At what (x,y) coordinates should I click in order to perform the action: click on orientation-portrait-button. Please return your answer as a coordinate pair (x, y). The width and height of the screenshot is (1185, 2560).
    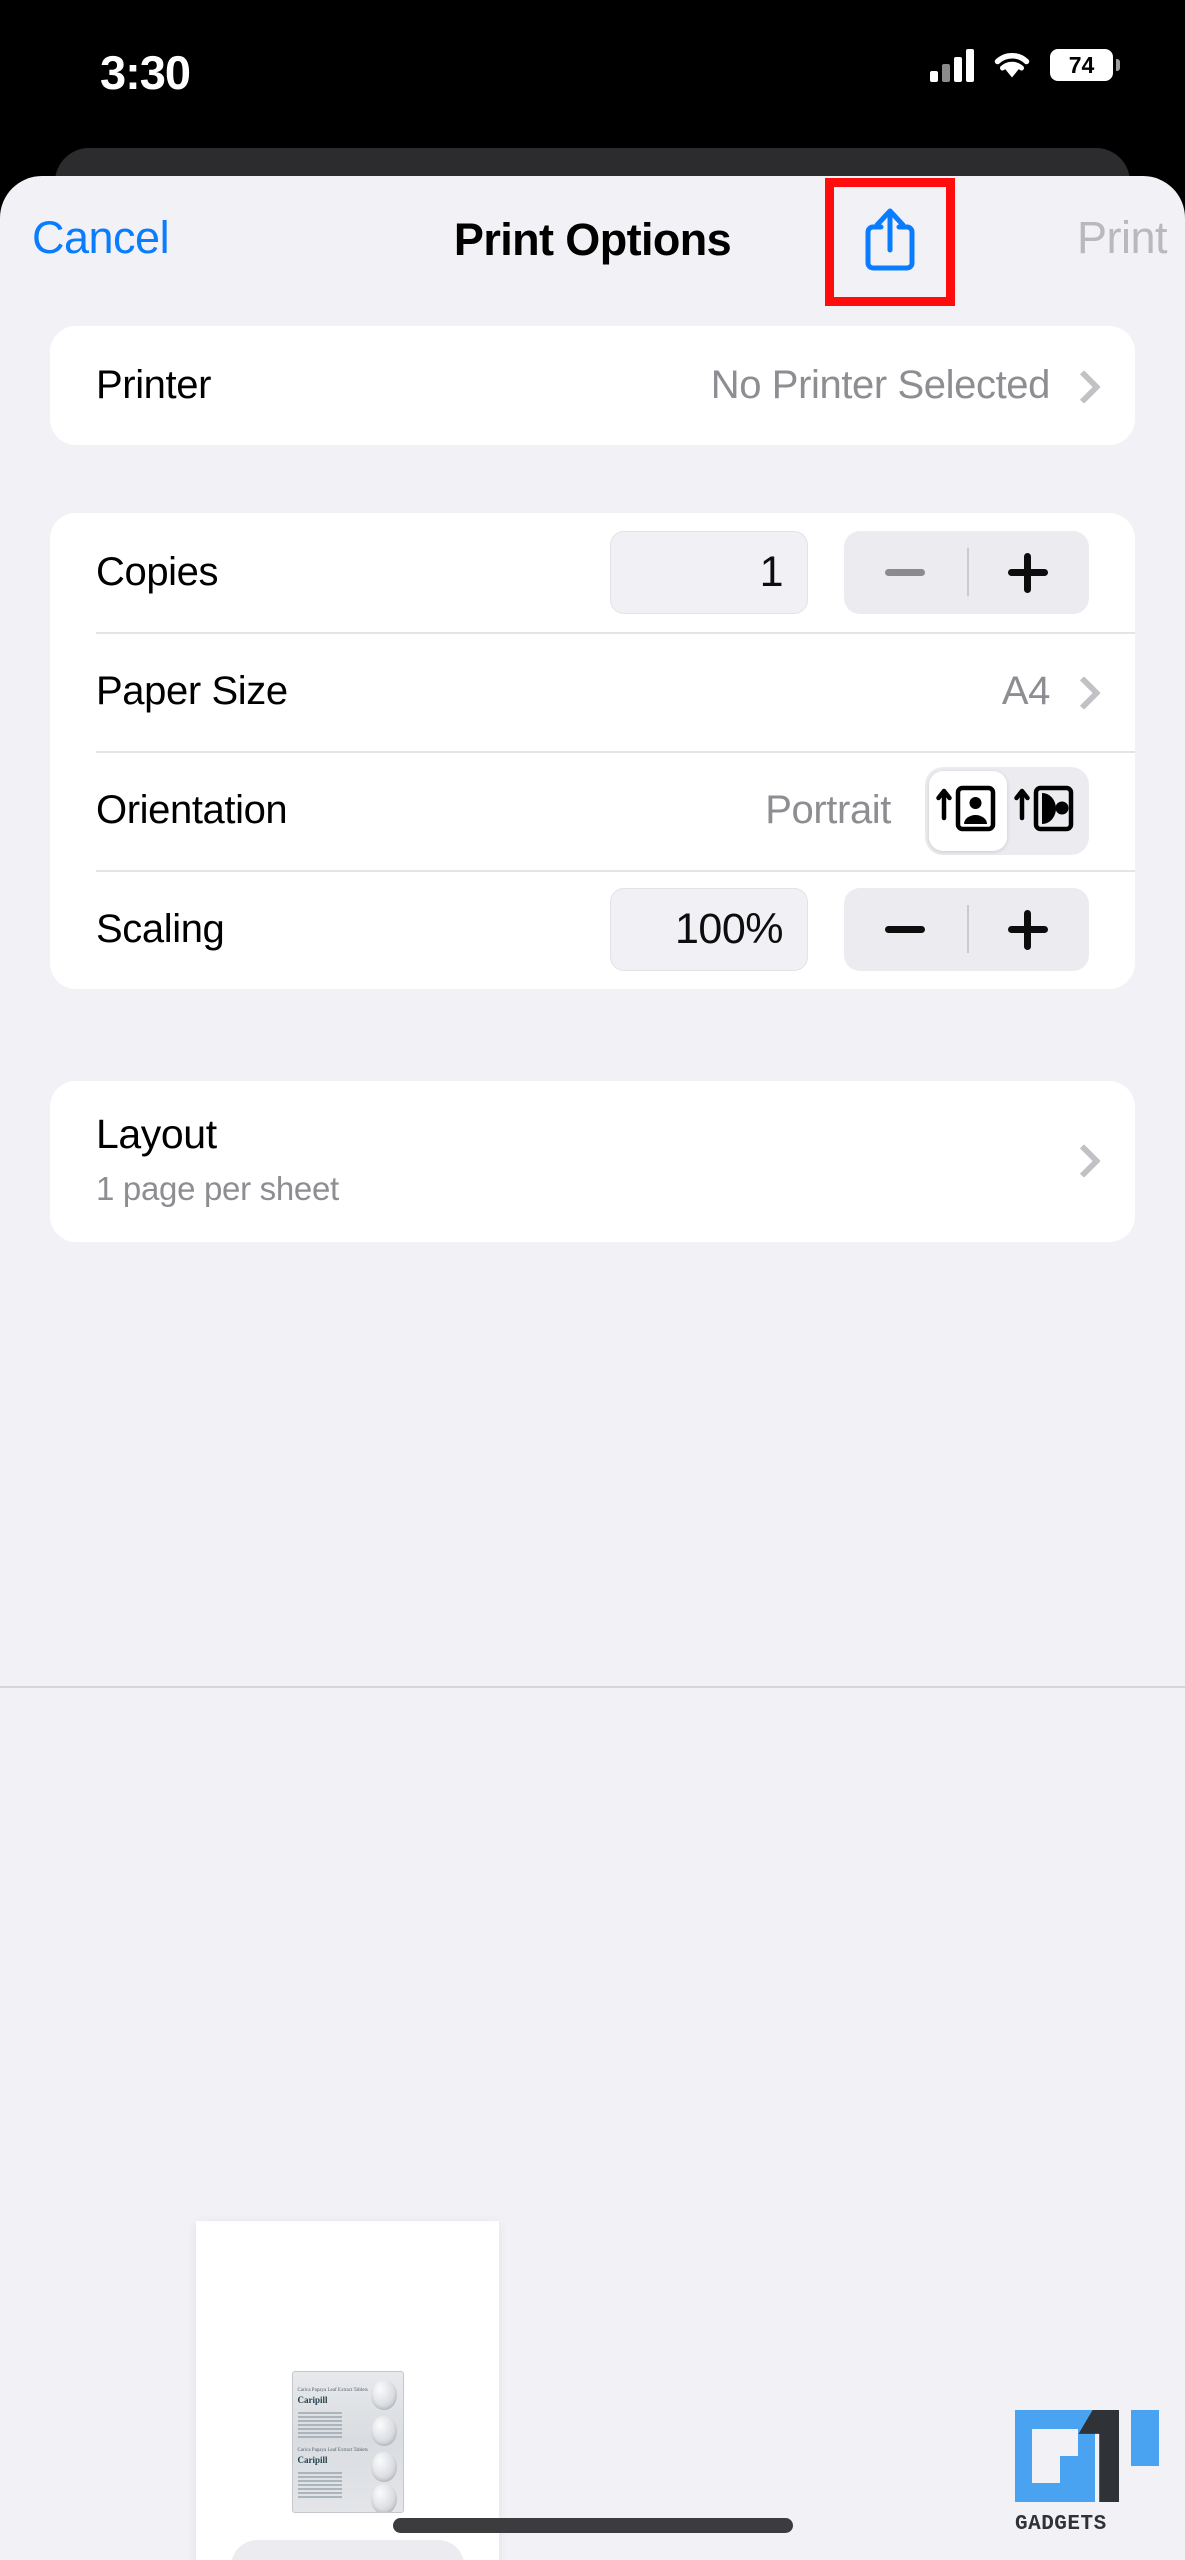
    Looking at the image, I should click on (968, 810).